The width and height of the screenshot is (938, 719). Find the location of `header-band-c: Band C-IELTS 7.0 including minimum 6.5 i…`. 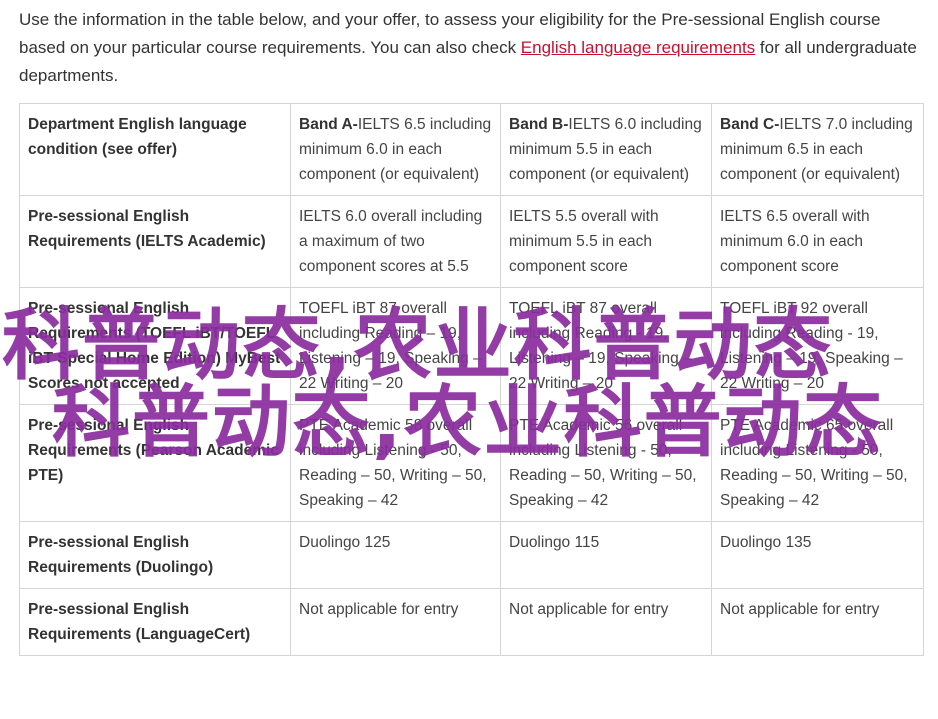

header-band-c: Band C-IELTS 7.0 including minimum 6.5 i… is located at coordinates (817, 149).